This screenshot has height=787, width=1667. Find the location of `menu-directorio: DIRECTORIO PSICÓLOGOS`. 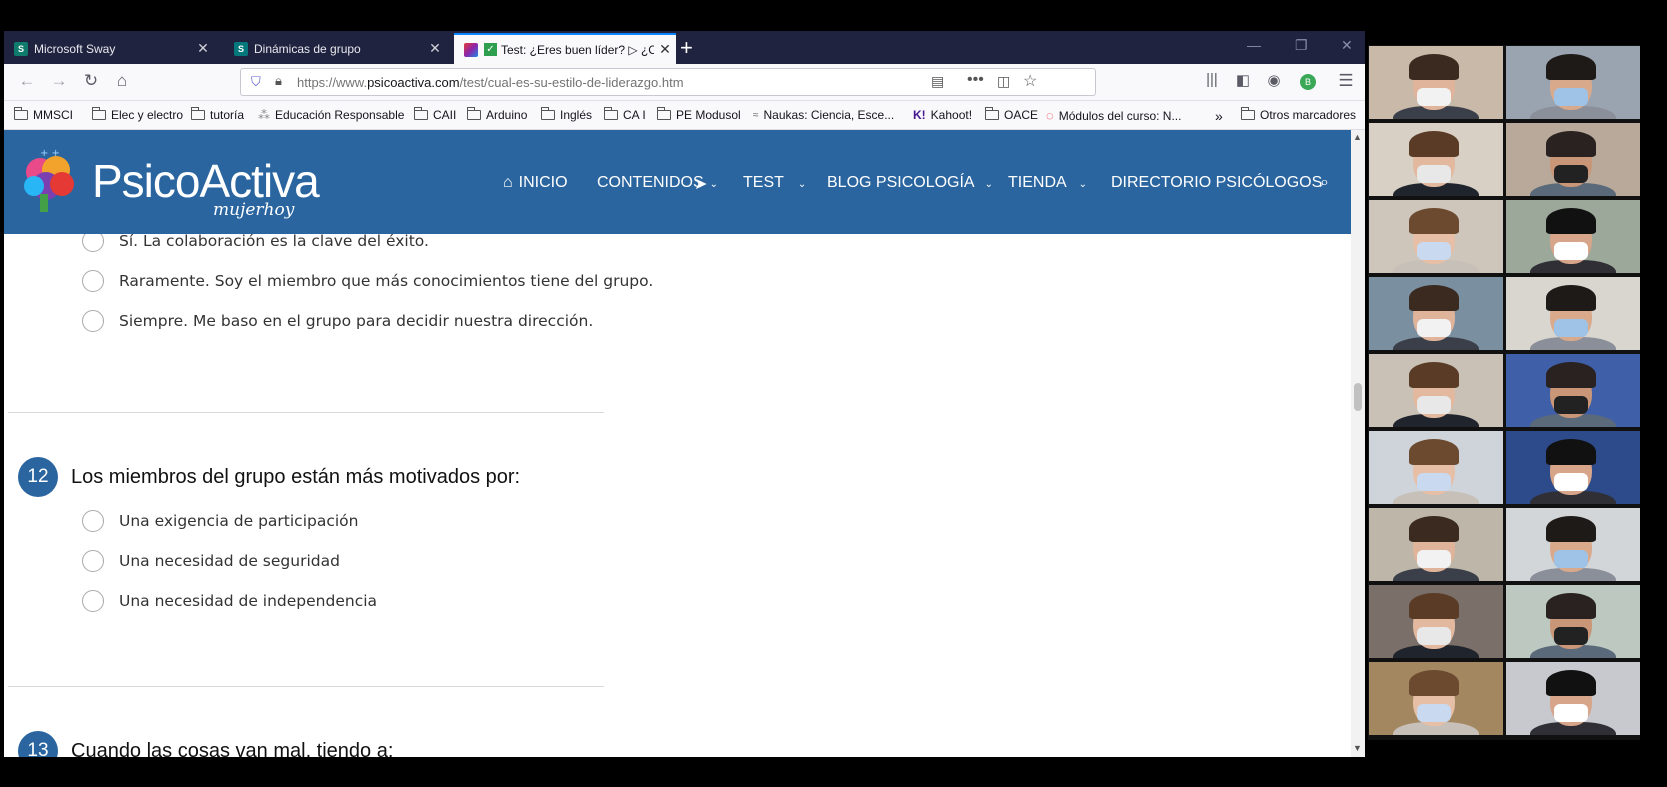

menu-directorio: DIRECTORIO PSICÓLOGOS is located at coordinates (1216, 183).